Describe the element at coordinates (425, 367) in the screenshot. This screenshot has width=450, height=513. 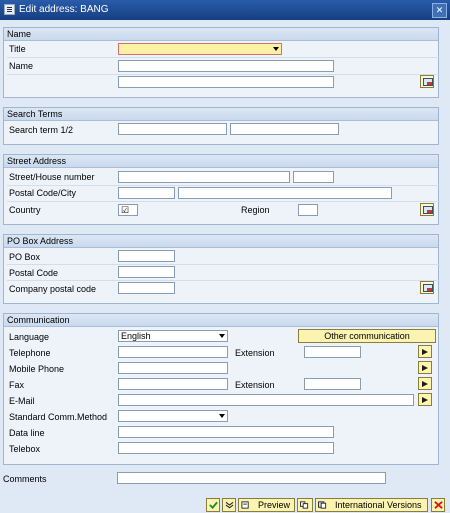
I see `mobile-more-arrow-icon` at that location.